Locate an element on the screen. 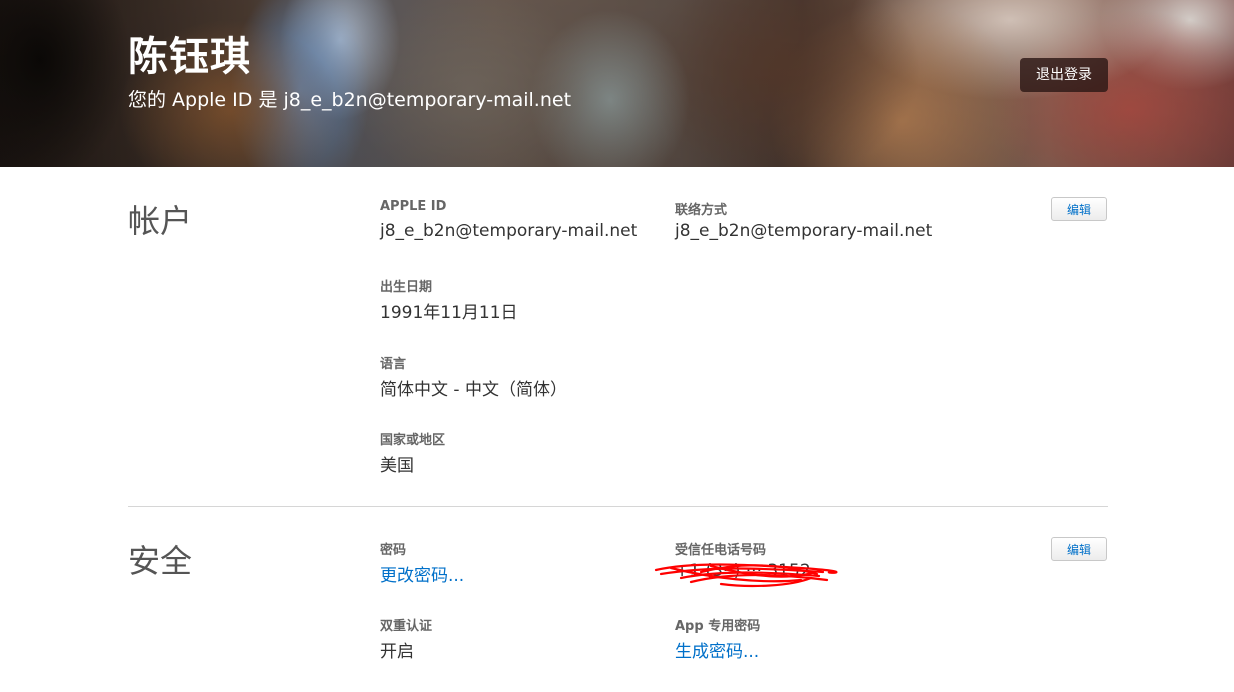 The width and height of the screenshot is (1234, 692). user-name: 陈钰琪 is located at coordinates (189, 57).